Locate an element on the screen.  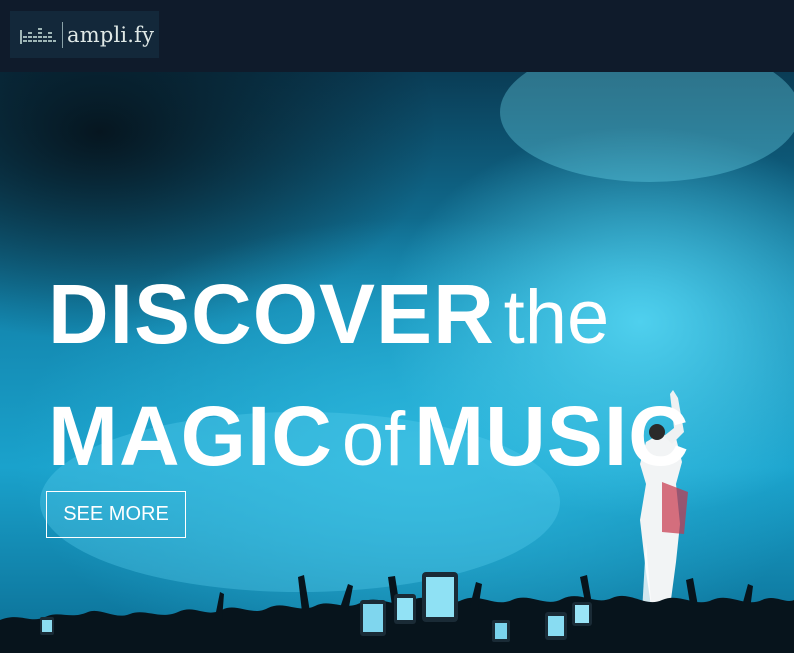
headline-word-magic: MAGIC is located at coordinates (190, 436).